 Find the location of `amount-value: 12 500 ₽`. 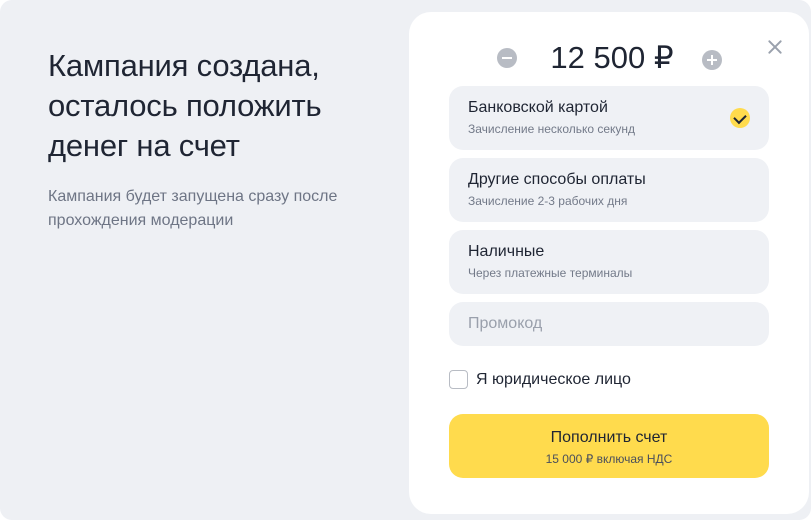

amount-value: 12 500 ₽ is located at coordinates (612, 57).